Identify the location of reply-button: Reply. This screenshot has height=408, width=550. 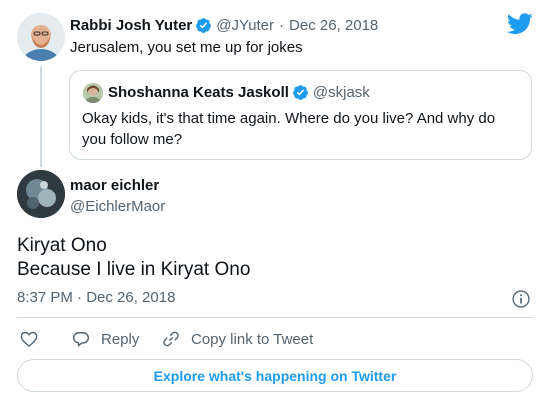
(105, 339).